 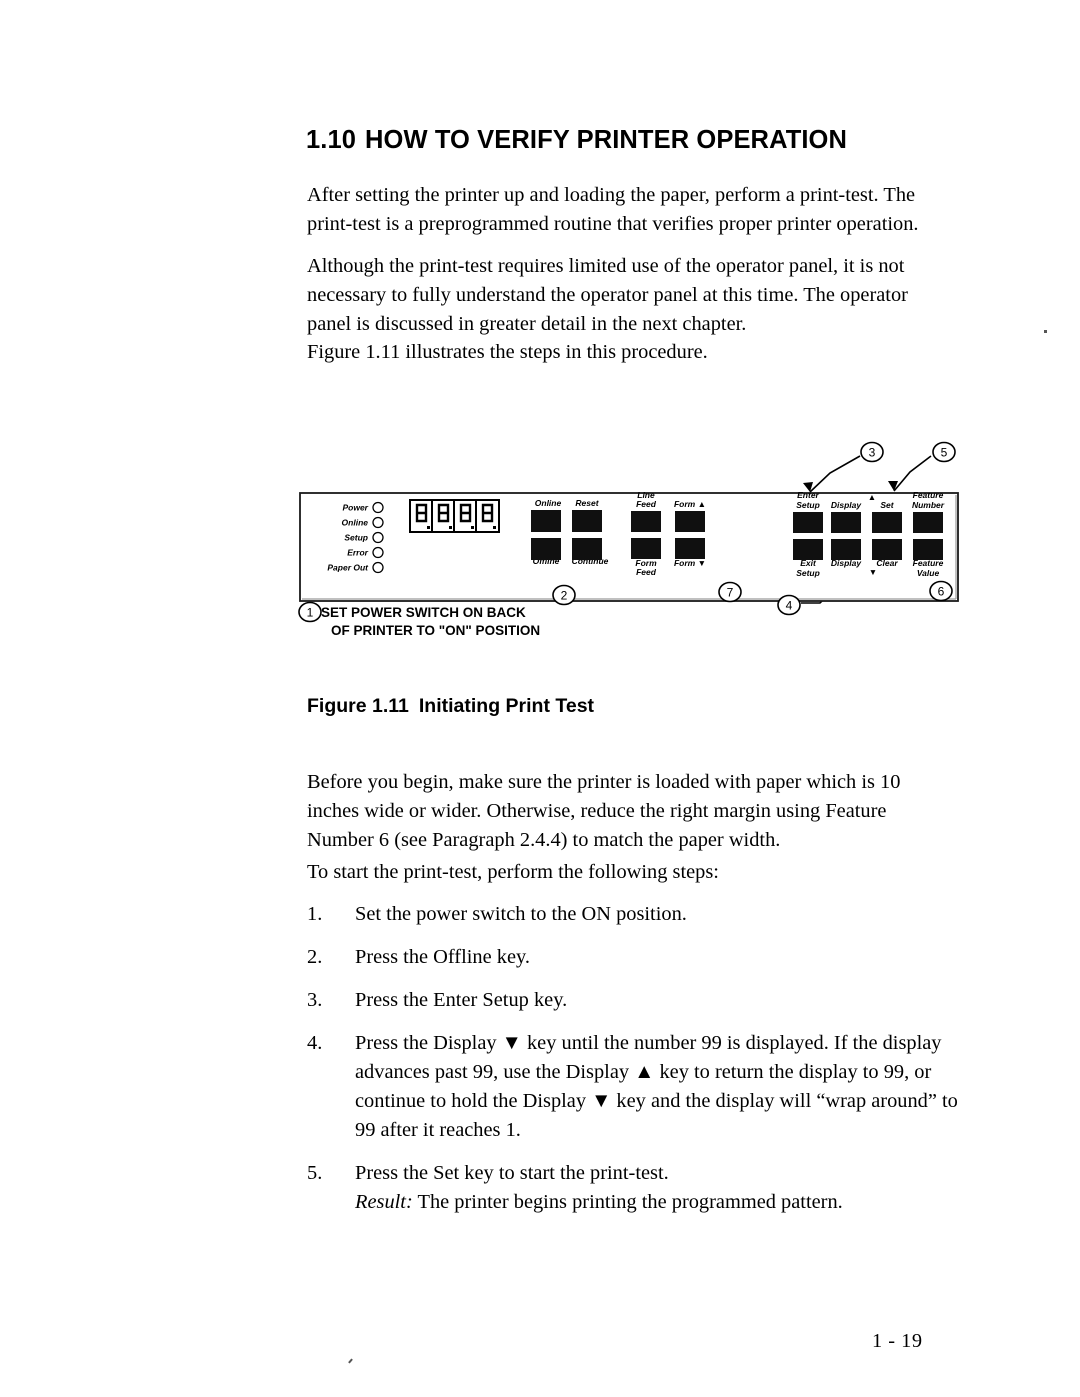 What do you see at coordinates (461, 1000) in the screenshot?
I see `step-text: Press the Enter Setup key.` at bounding box center [461, 1000].